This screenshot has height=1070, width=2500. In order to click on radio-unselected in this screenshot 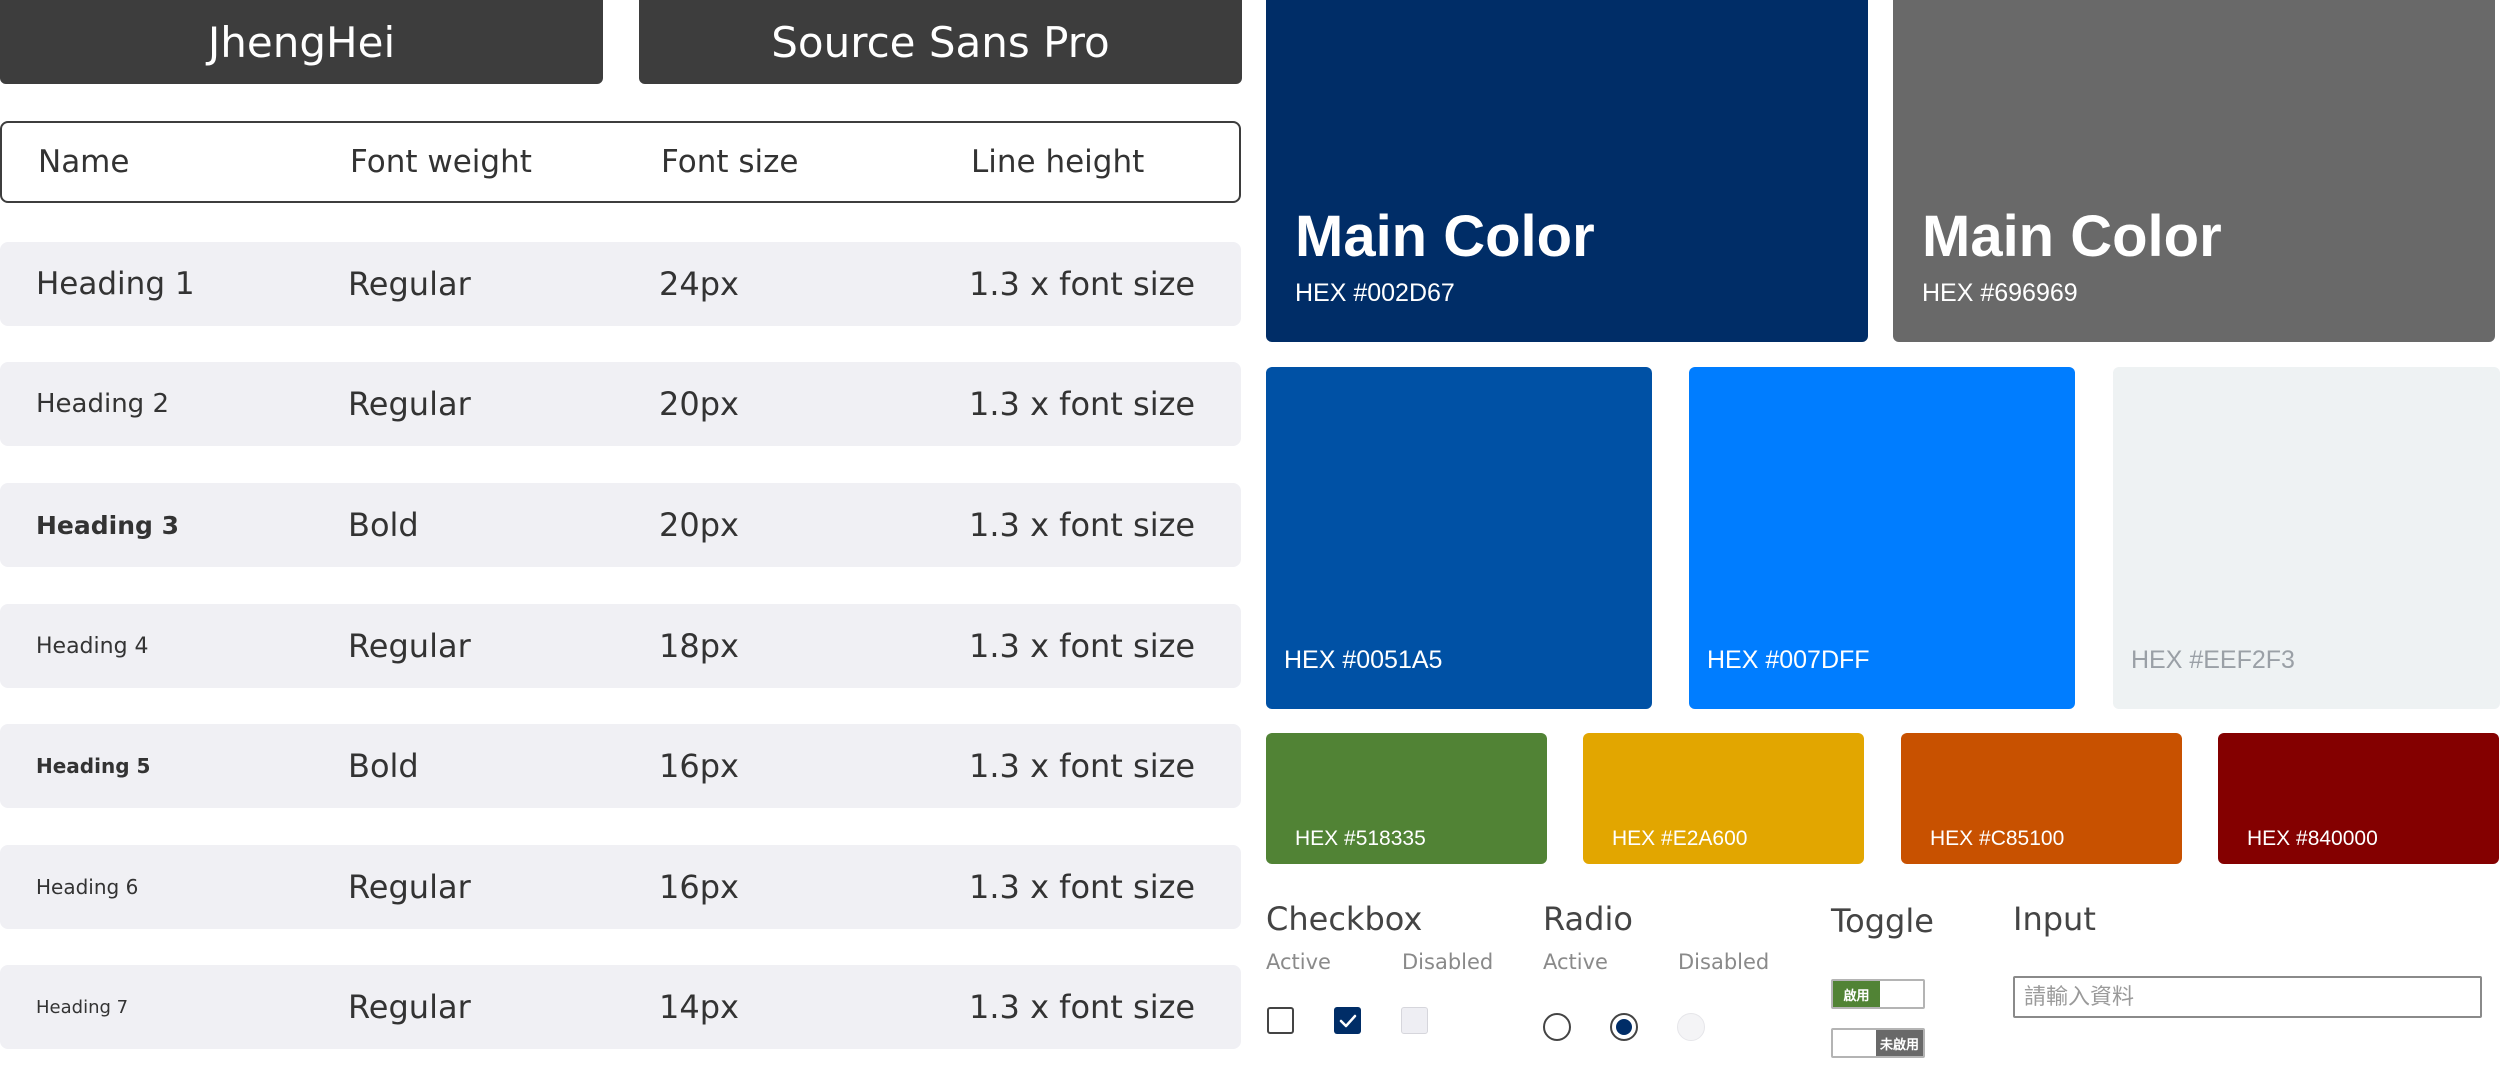, I will do `click(1557, 1027)`.